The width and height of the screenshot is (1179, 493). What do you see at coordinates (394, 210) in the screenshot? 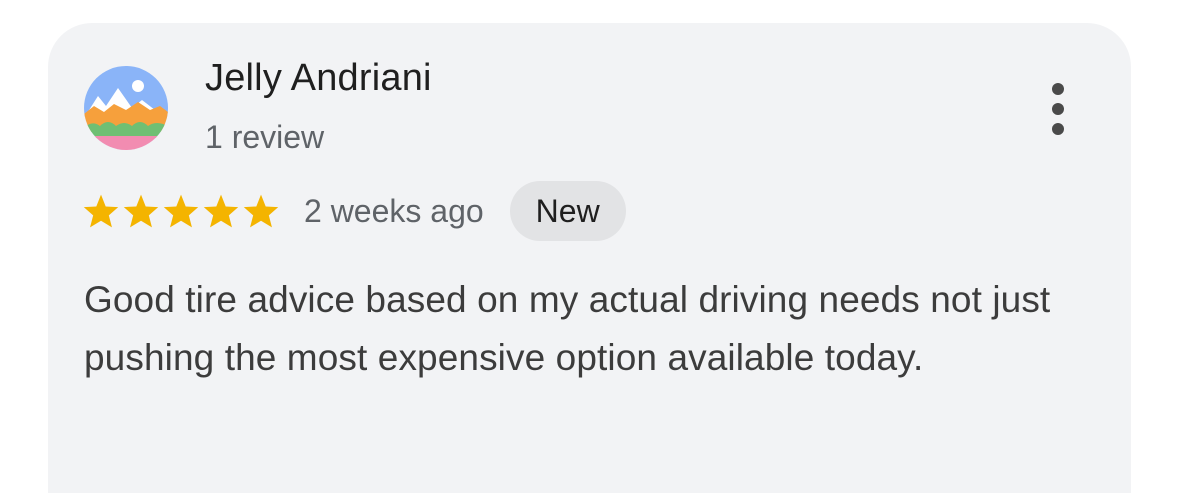
I see `review-time: 2 weeks ago` at bounding box center [394, 210].